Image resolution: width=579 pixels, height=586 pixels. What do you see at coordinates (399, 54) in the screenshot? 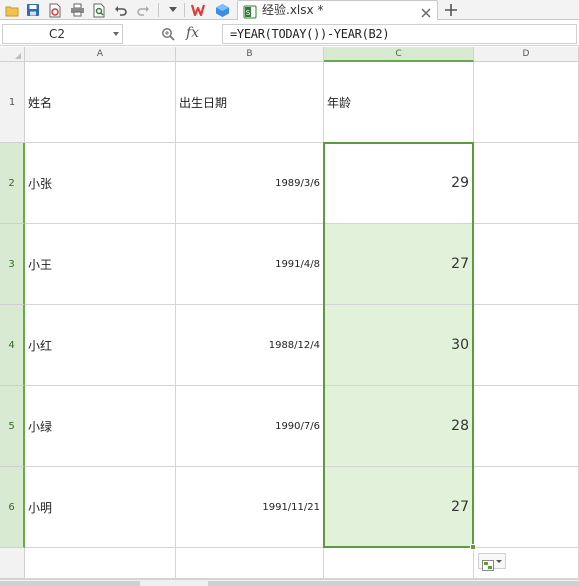
I see `column-header-c: C` at bounding box center [399, 54].